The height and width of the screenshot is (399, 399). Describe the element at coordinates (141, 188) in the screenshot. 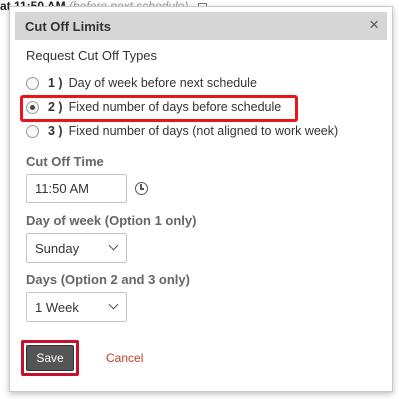

I see `clock-icon` at that location.